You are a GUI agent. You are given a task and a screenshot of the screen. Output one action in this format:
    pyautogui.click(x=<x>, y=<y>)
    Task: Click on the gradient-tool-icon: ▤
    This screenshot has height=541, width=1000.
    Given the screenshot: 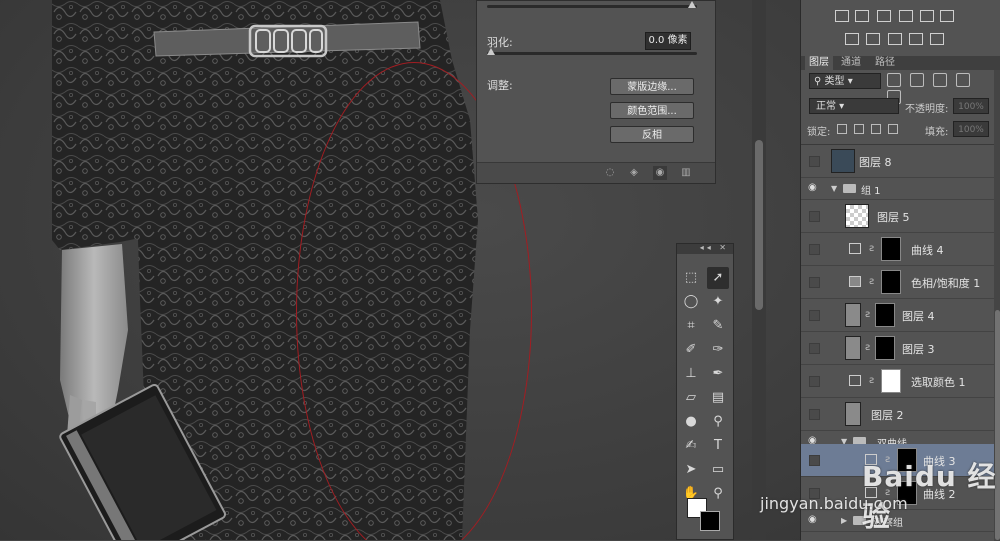 What is the action you would take?
    pyautogui.click(x=718, y=398)
    